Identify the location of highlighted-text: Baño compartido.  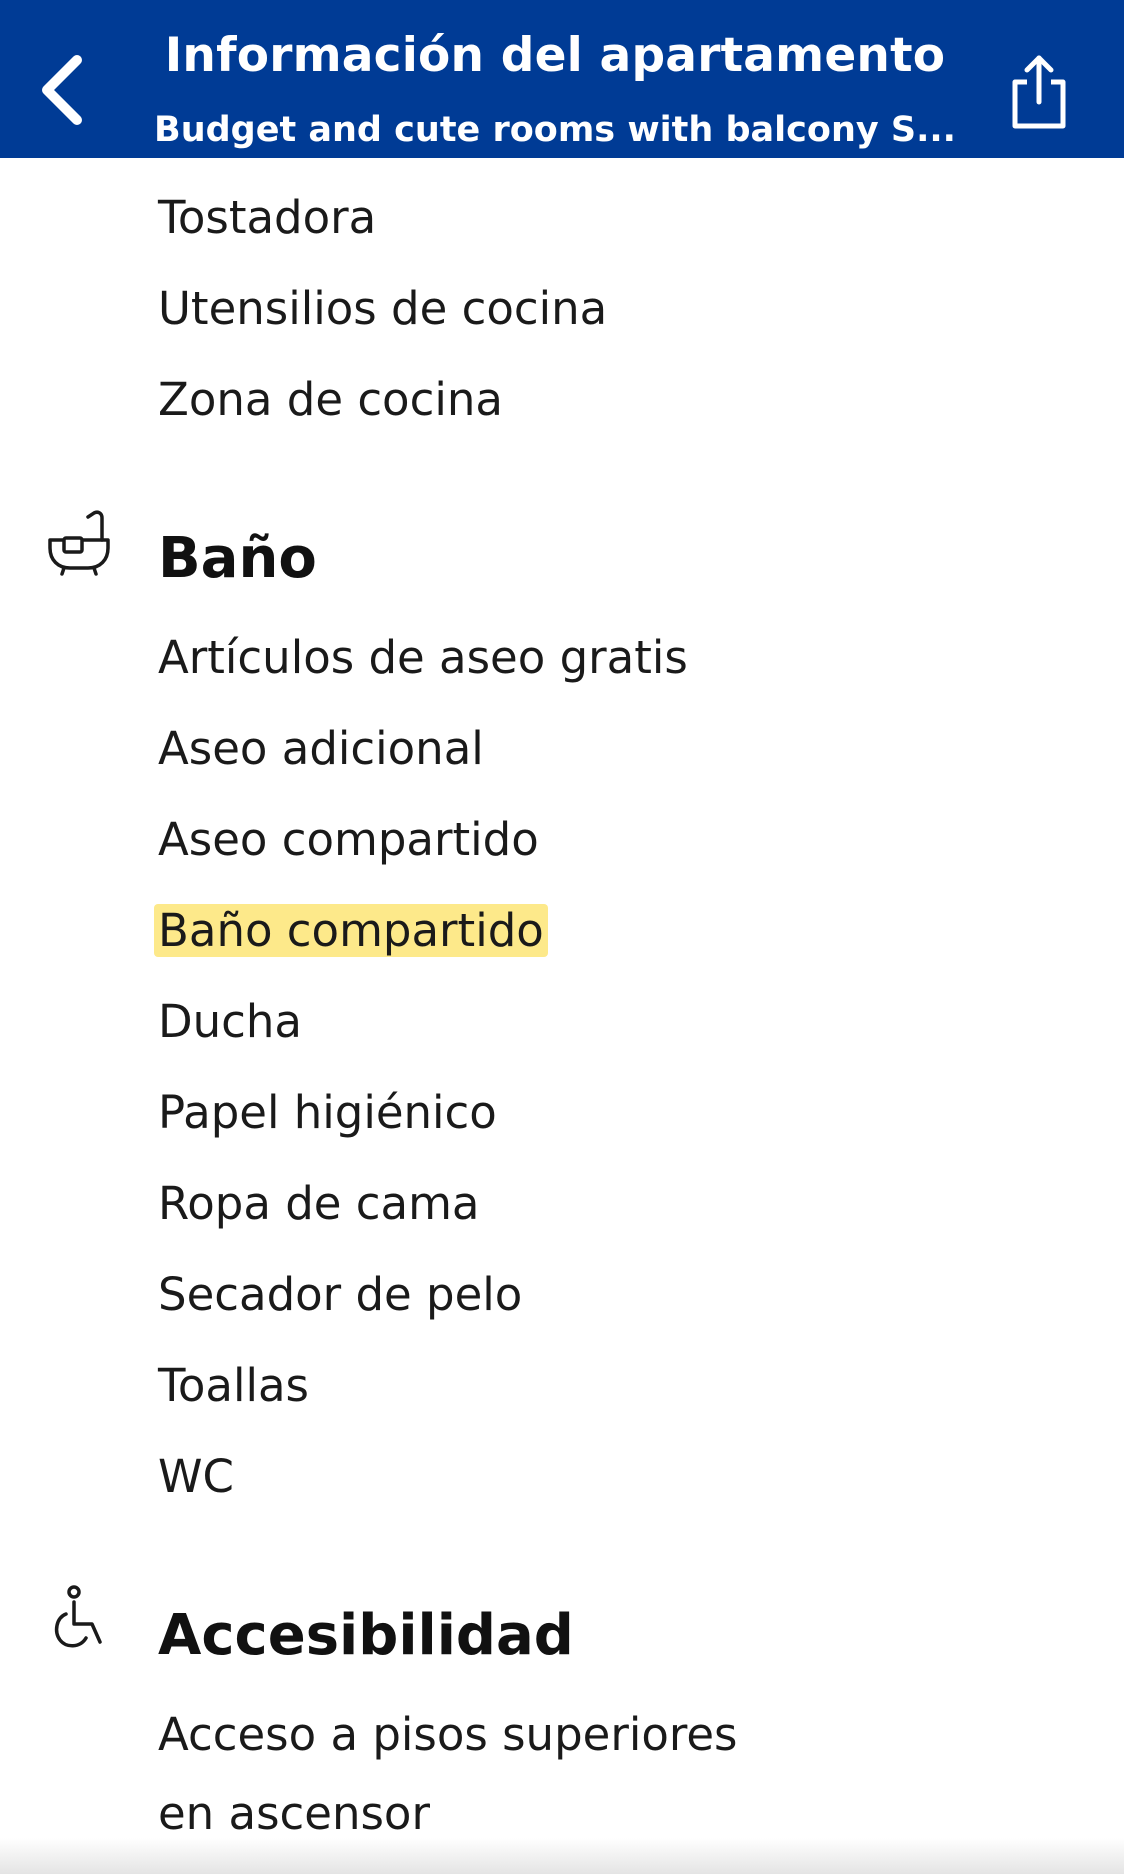
(351, 930).